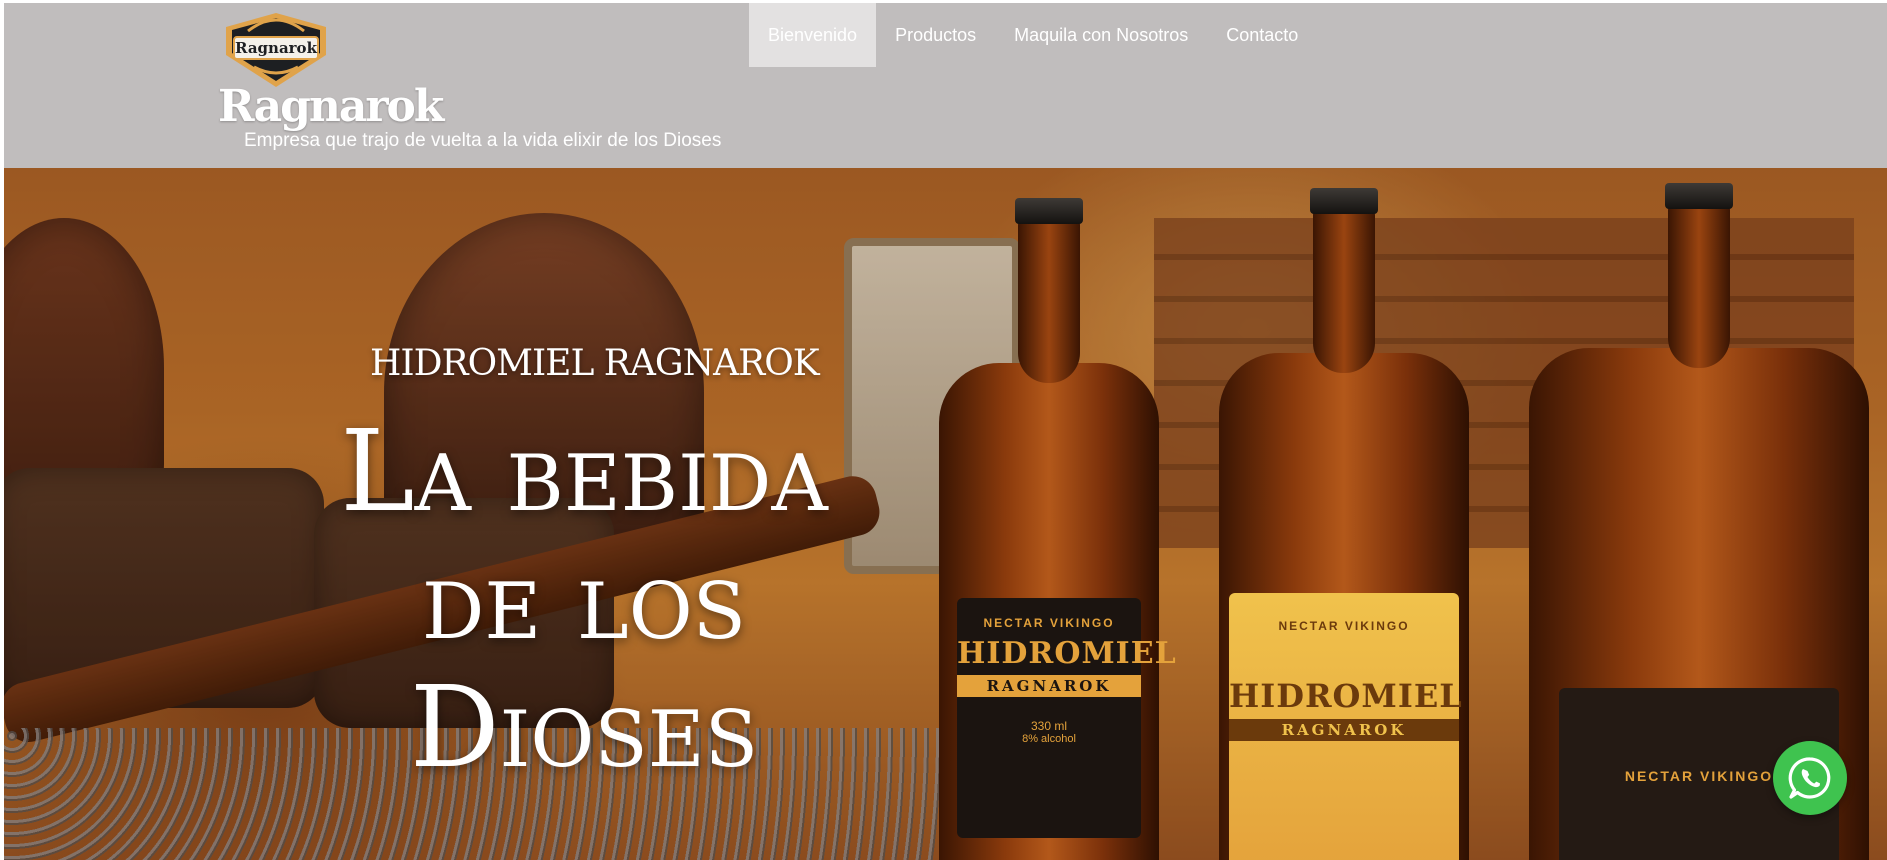  What do you see at coordinates (584, 472) in the screenshot?
I see `hero-title-line: La bebida` at bounding box center [584, 472].